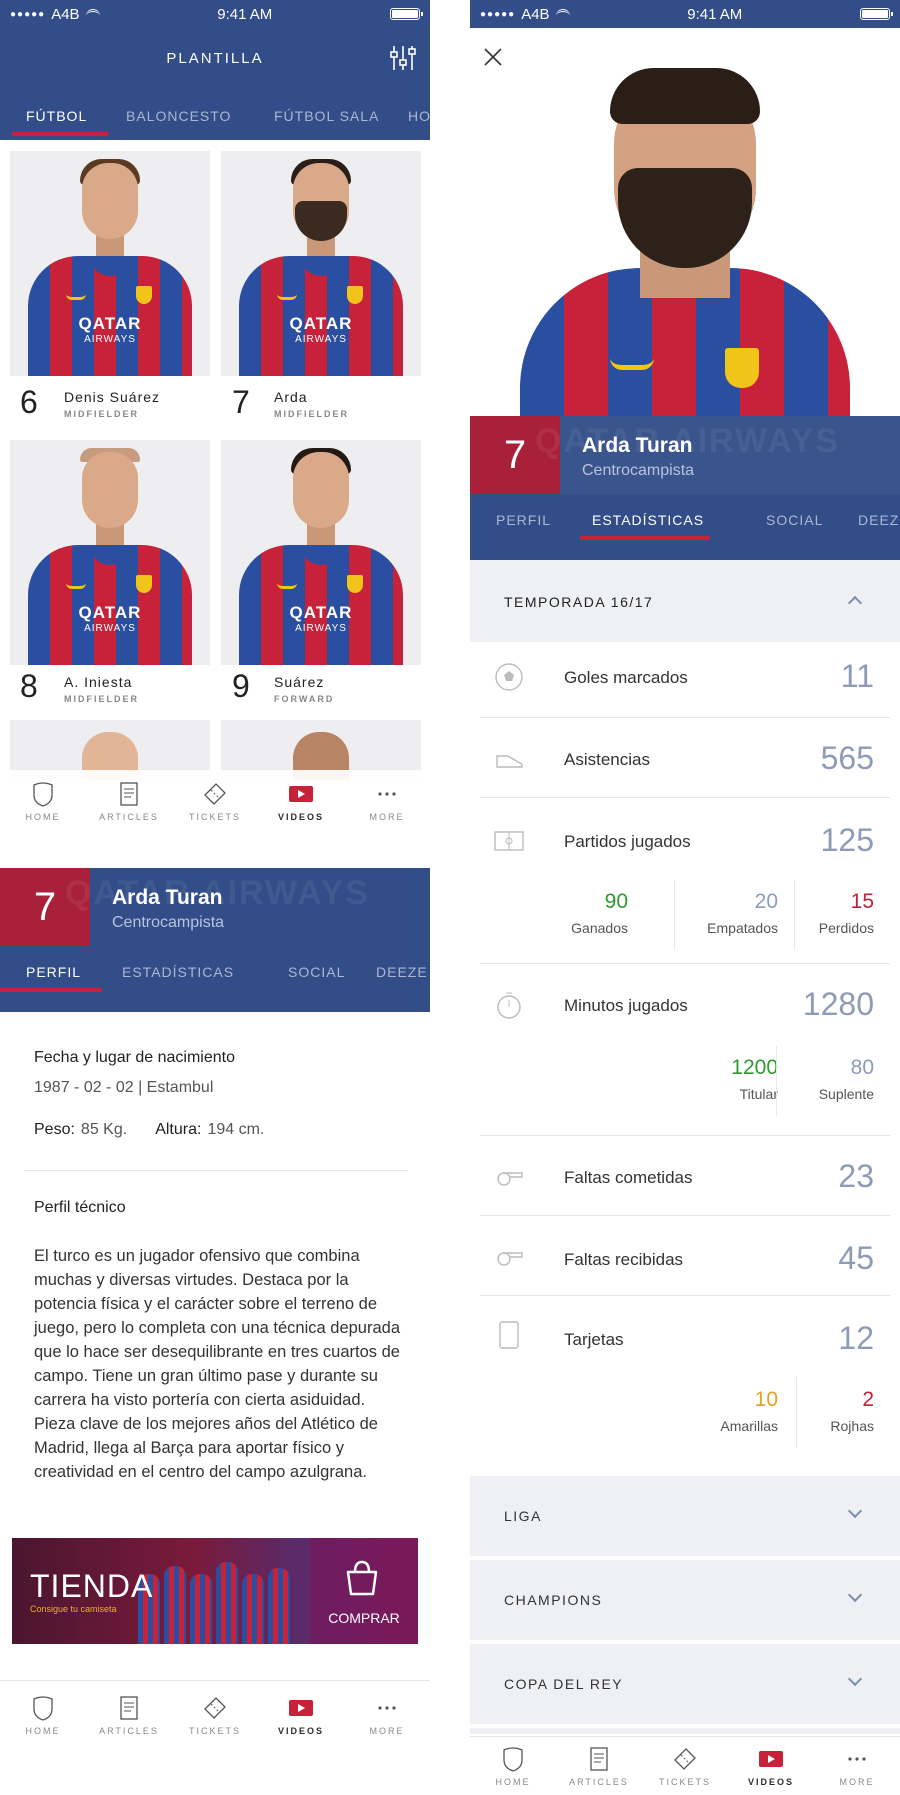 Image resolution: width=900 pixels, height=1795 pixels. I want to click on player-name: Arda Turan, so click(167, 897).